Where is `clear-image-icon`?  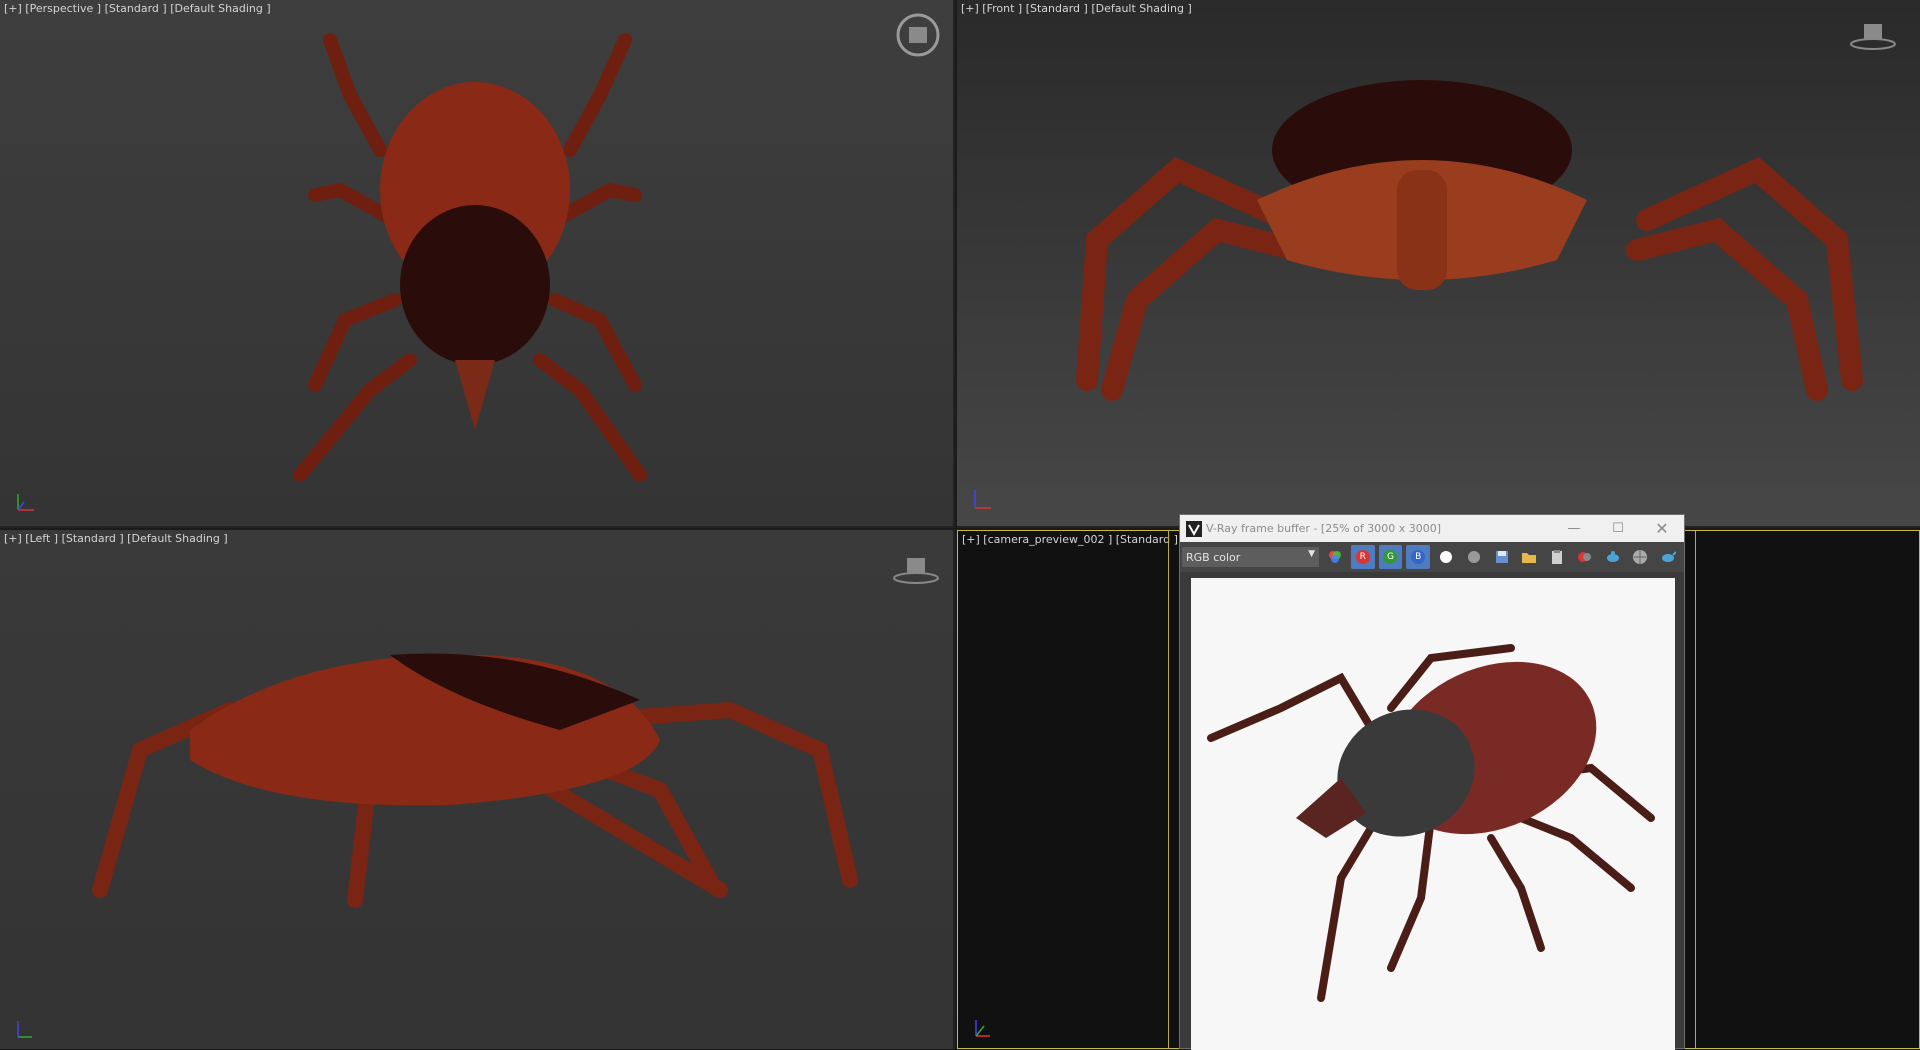 clear-image-icon is located at coordinates (1585, 557).